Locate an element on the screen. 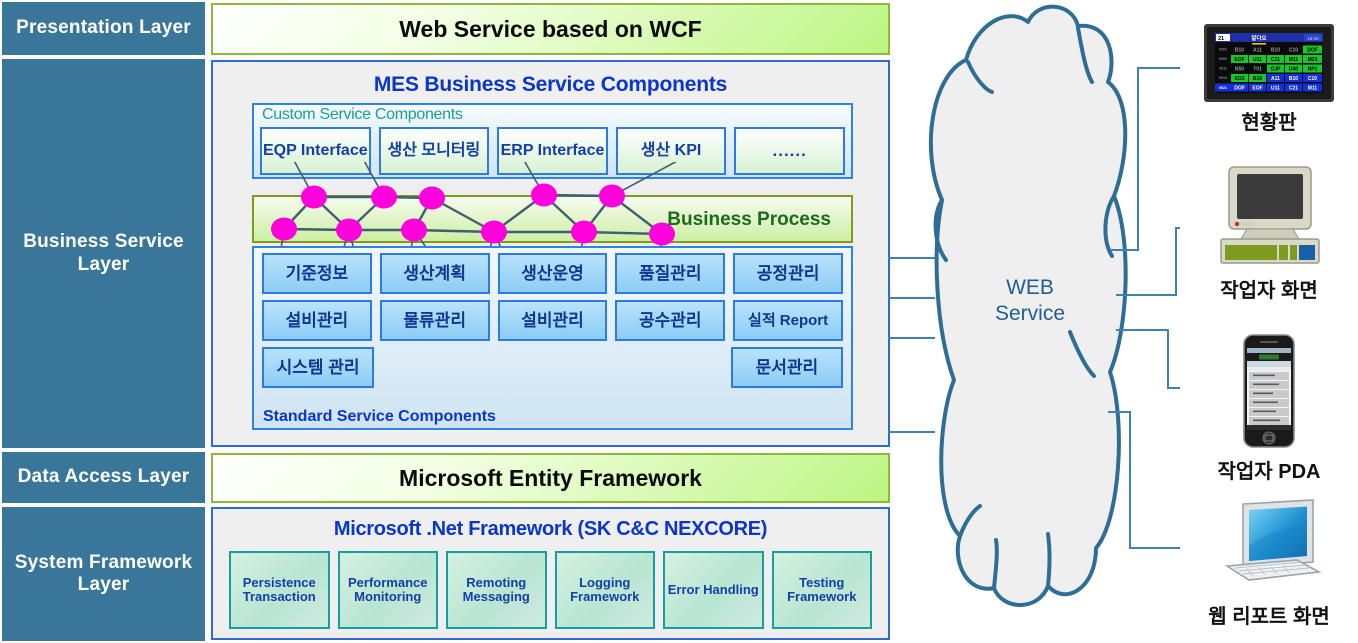  laptop-icon is located at coordinates (1273, 540).